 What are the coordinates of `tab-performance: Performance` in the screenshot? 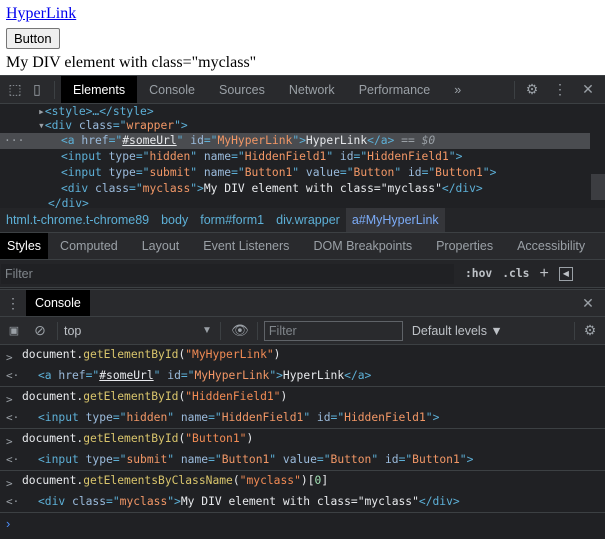 It's located at (395, 89).